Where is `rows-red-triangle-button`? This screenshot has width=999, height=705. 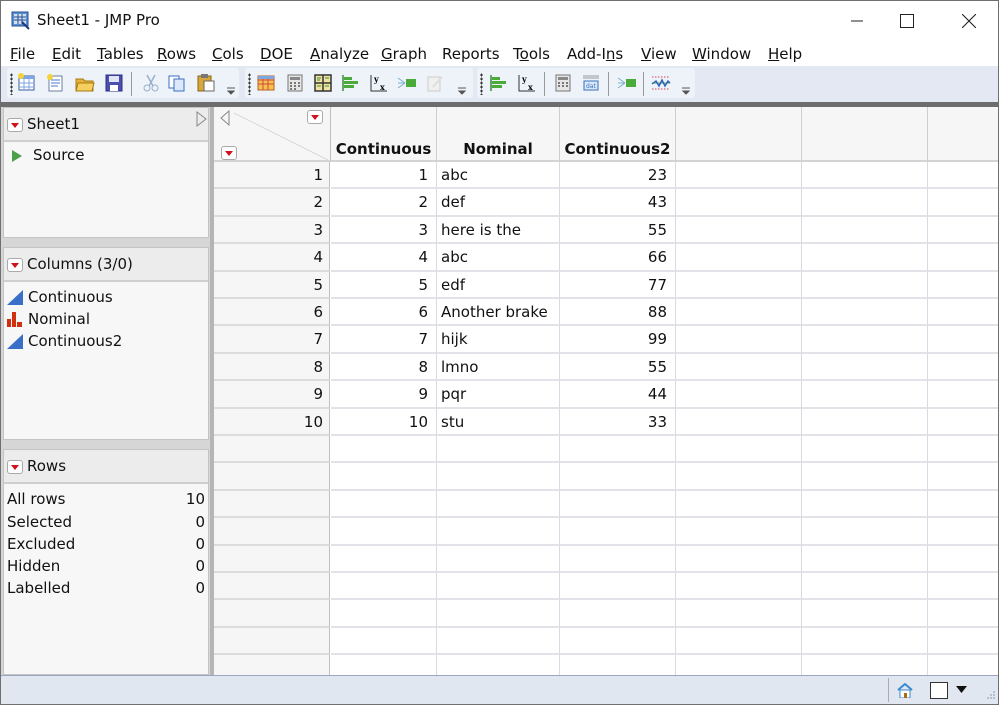
rows-red-triangle-button is located at coordinates (229, 153).